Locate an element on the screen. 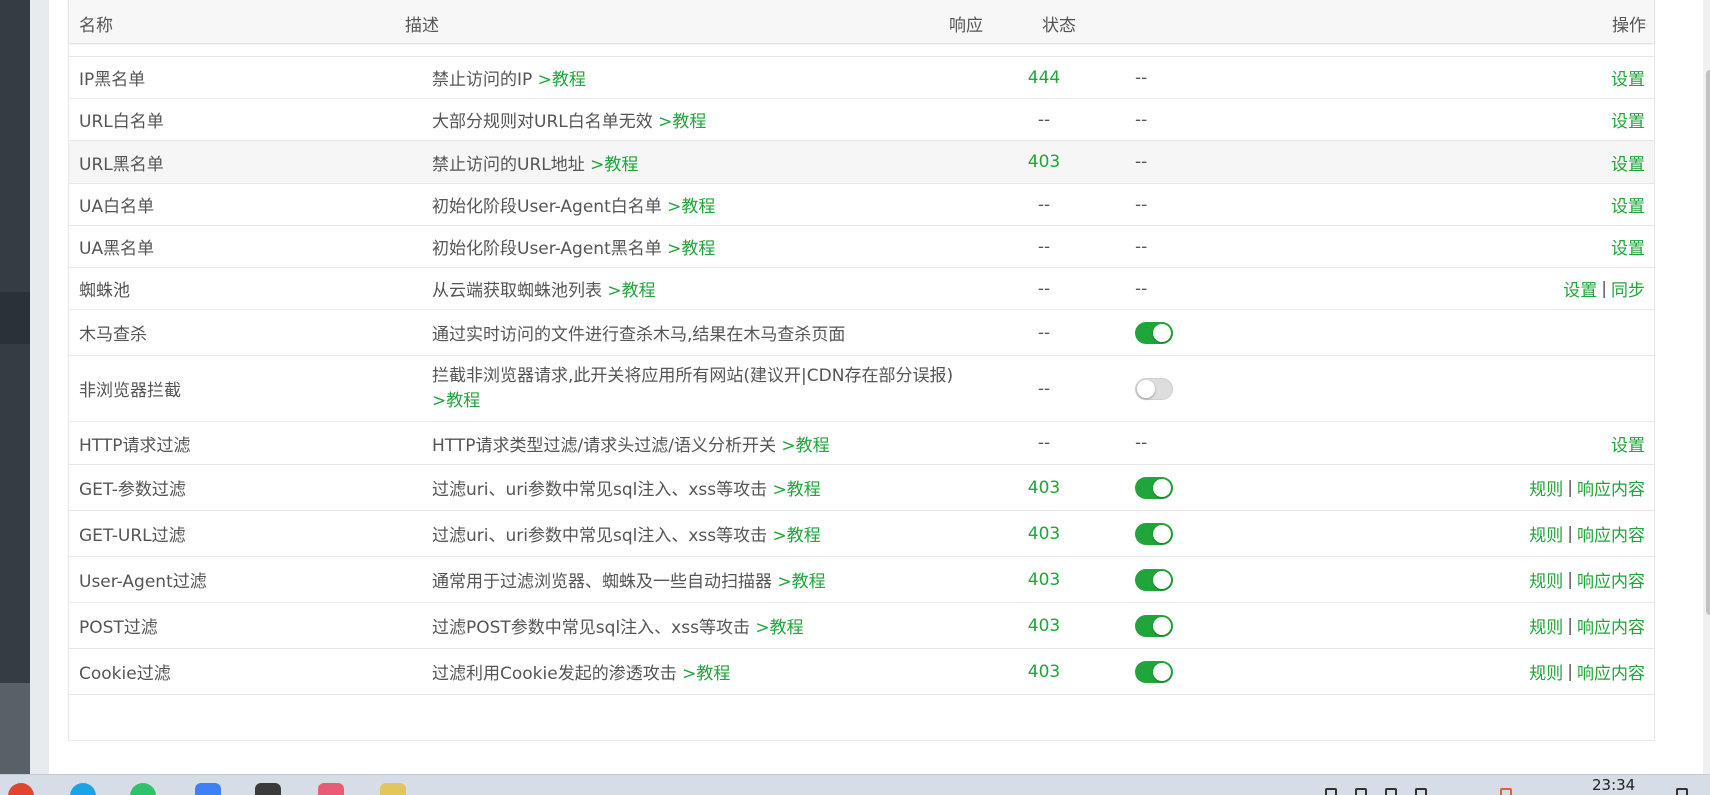 This screenshot has height=795, width=1710. table-row: URL黑名单 禁止访问的URL地址 >教程 403 -- 设置 is located at coordinates (861, 162).